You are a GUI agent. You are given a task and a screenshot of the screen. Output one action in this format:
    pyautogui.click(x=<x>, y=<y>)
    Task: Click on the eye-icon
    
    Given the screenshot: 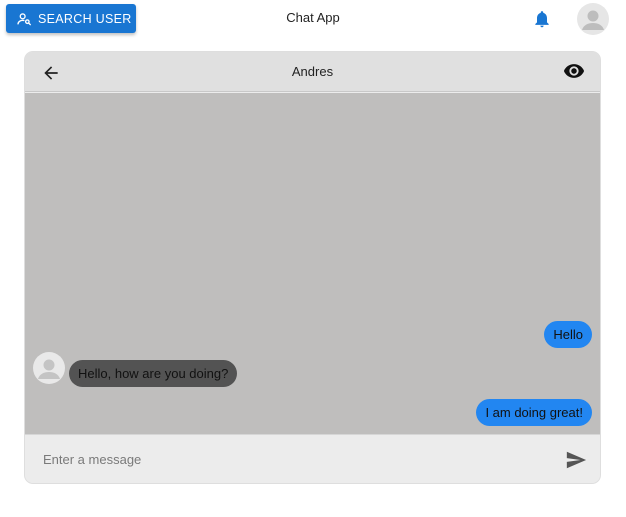 What is the action you would take?
    pyautogui.click(x=574, y=71)
    